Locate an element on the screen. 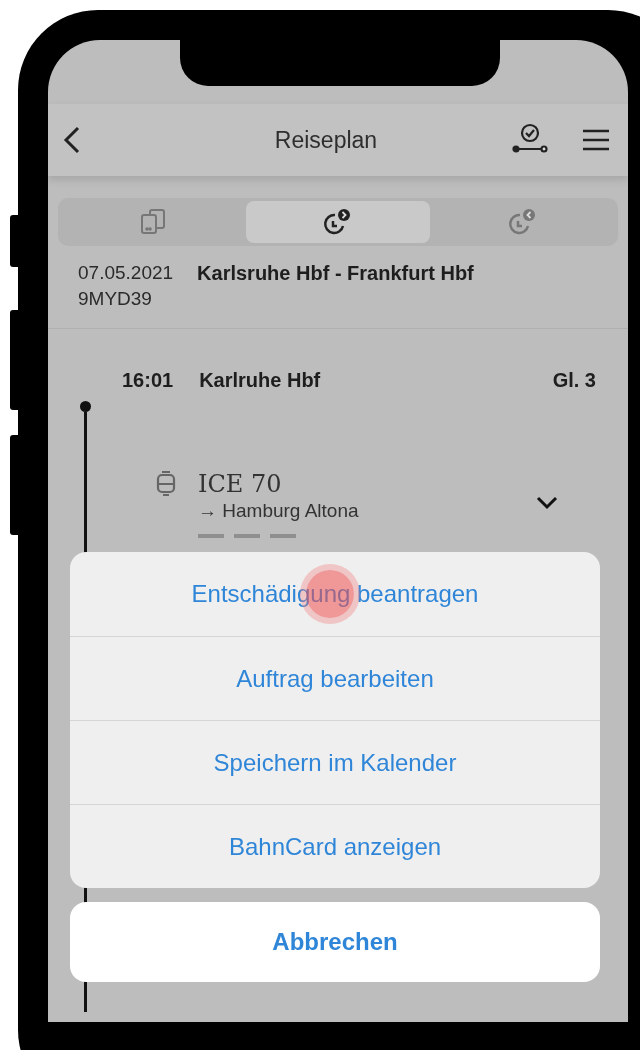 This screenshot has height=1050, width=640. sheet-action: Auftrag bearbeiten is located at coordinates (335, 678).